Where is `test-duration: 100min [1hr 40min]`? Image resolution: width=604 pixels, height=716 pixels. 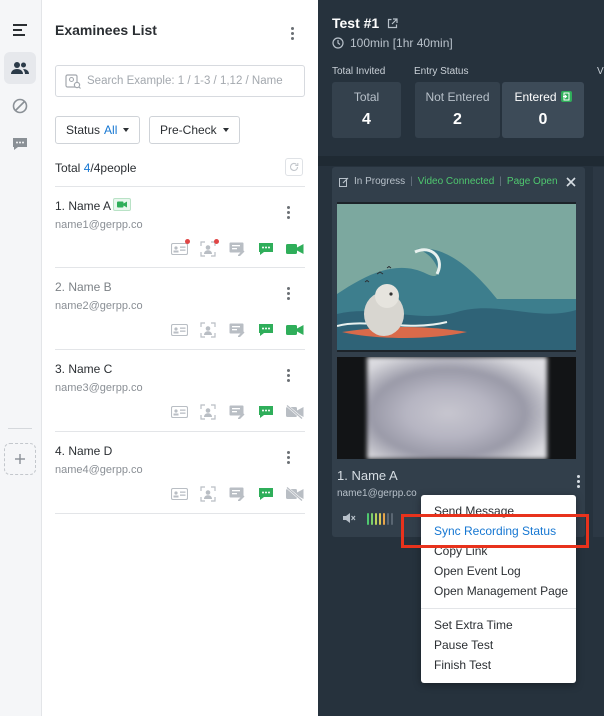 test-duration: 100min [1hr 40min] is located at coordinates (392, 43).